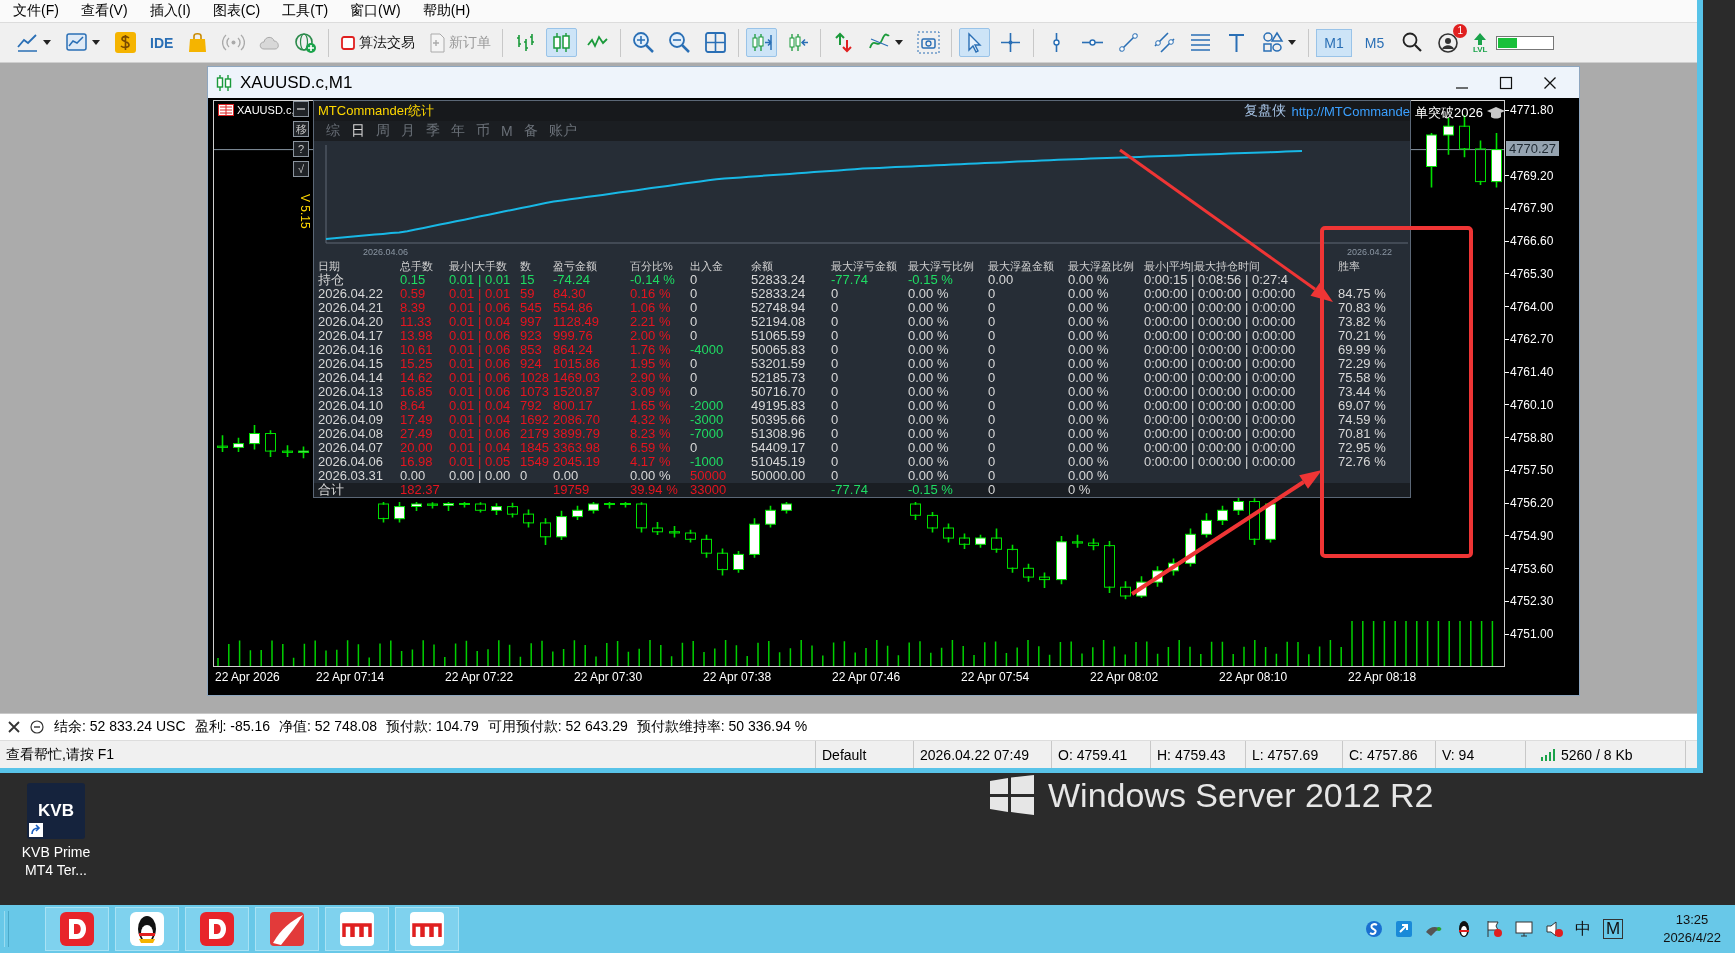  What do you see at coordinates (37, 727) in the screenshot?
I see `collapse-icon` at bounding box center [37, 727].